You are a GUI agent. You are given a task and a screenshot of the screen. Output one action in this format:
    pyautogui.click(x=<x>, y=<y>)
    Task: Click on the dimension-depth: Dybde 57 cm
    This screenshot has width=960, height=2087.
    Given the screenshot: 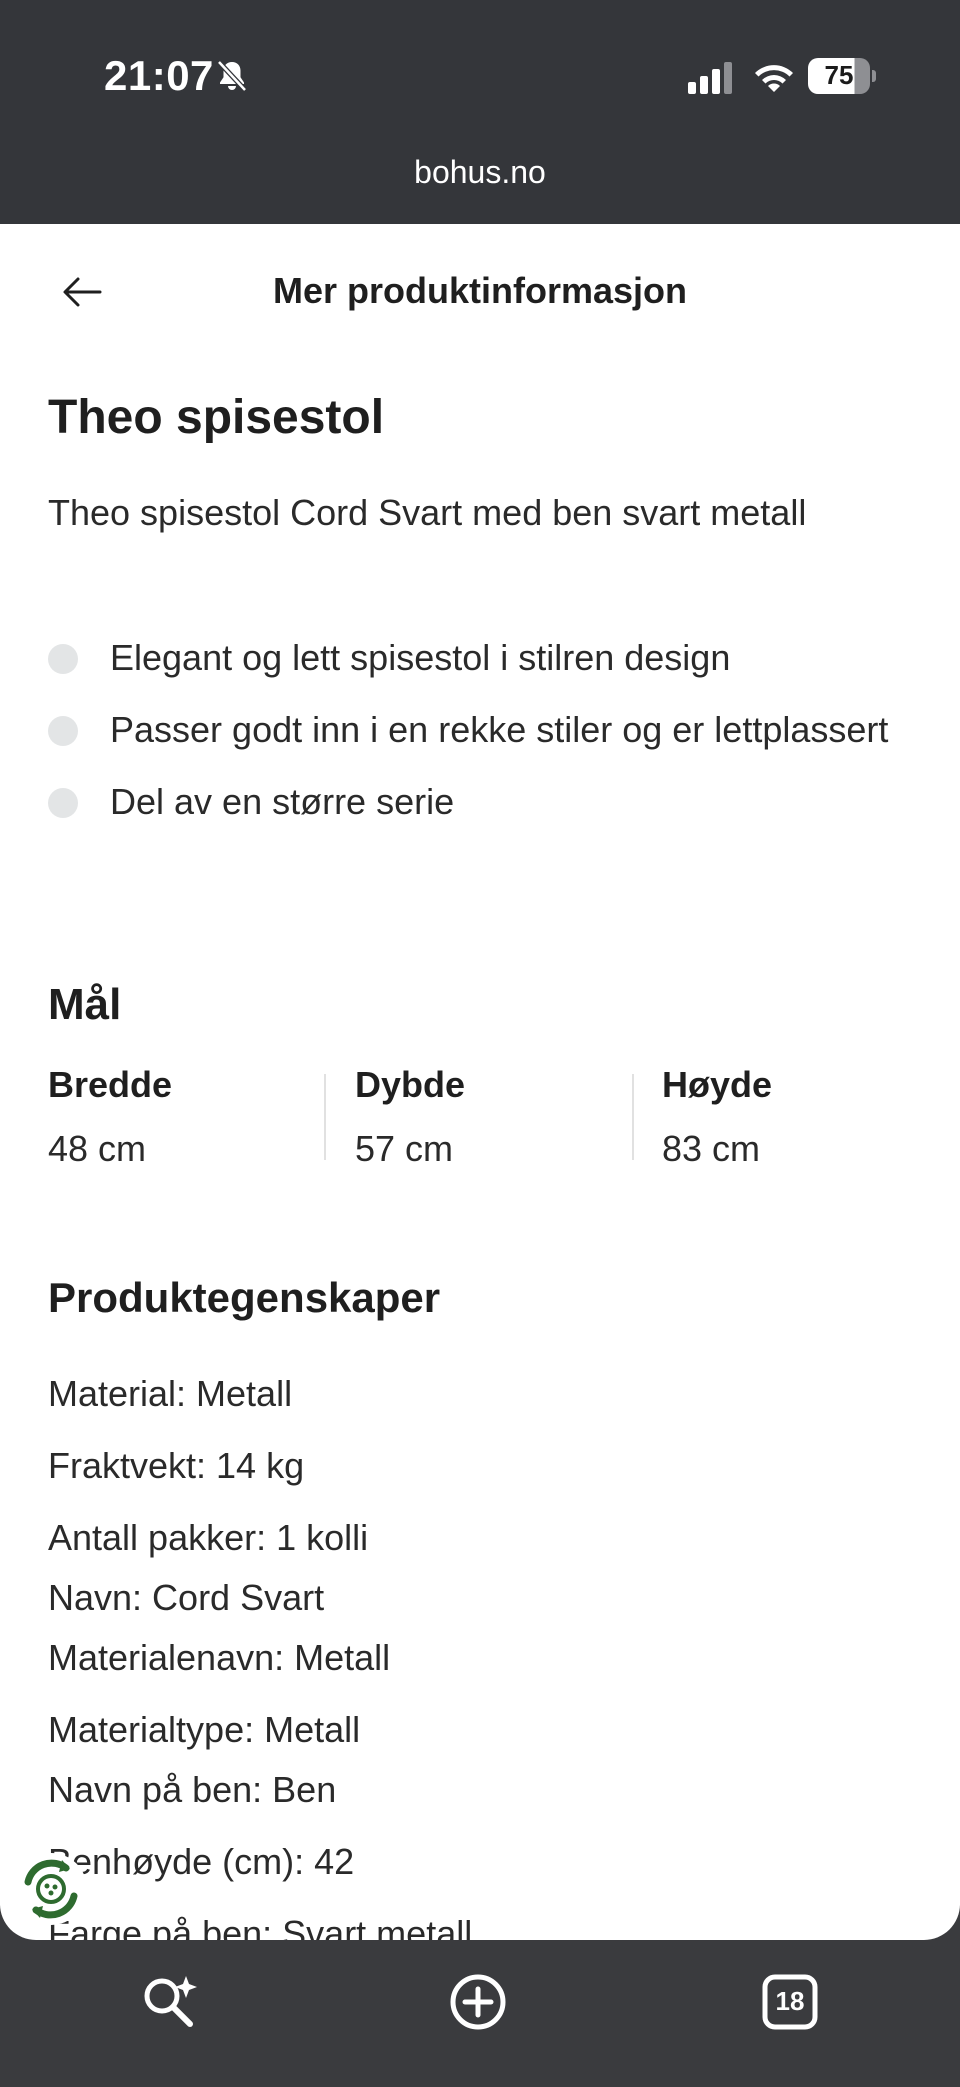 What is the action you would take?
    pyautogui.click(x=499, y=1116)
    